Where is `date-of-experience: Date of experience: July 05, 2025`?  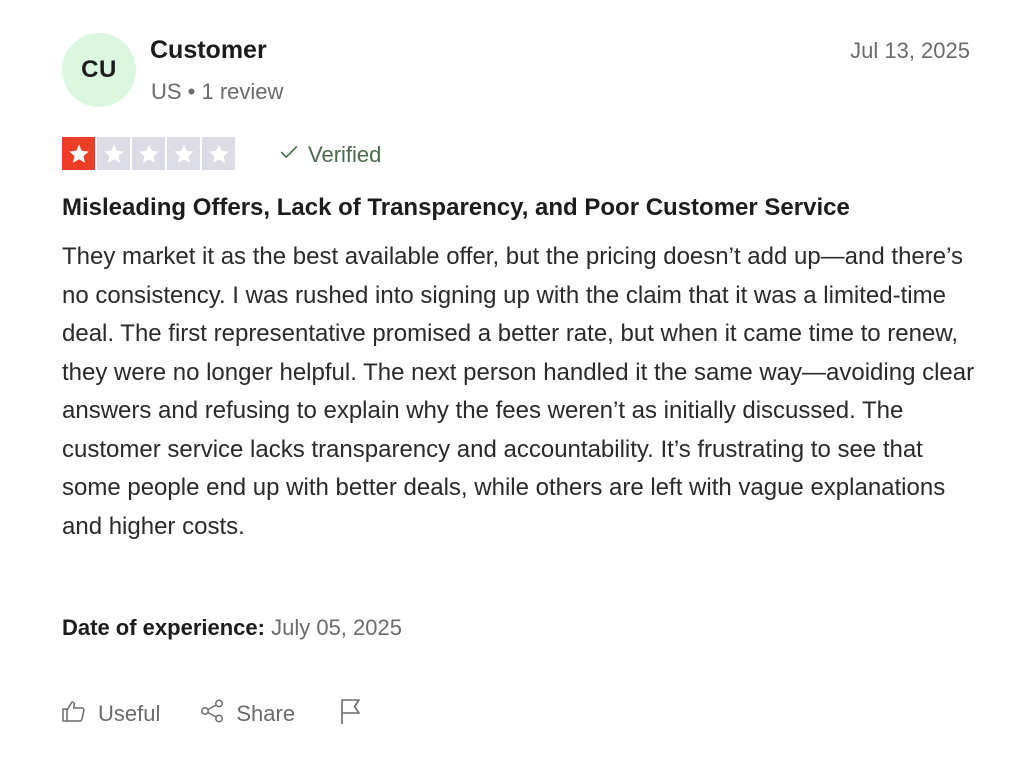 date-of-experience: Date of experience: July 05, 2025 is located at coordinates (232, 628).